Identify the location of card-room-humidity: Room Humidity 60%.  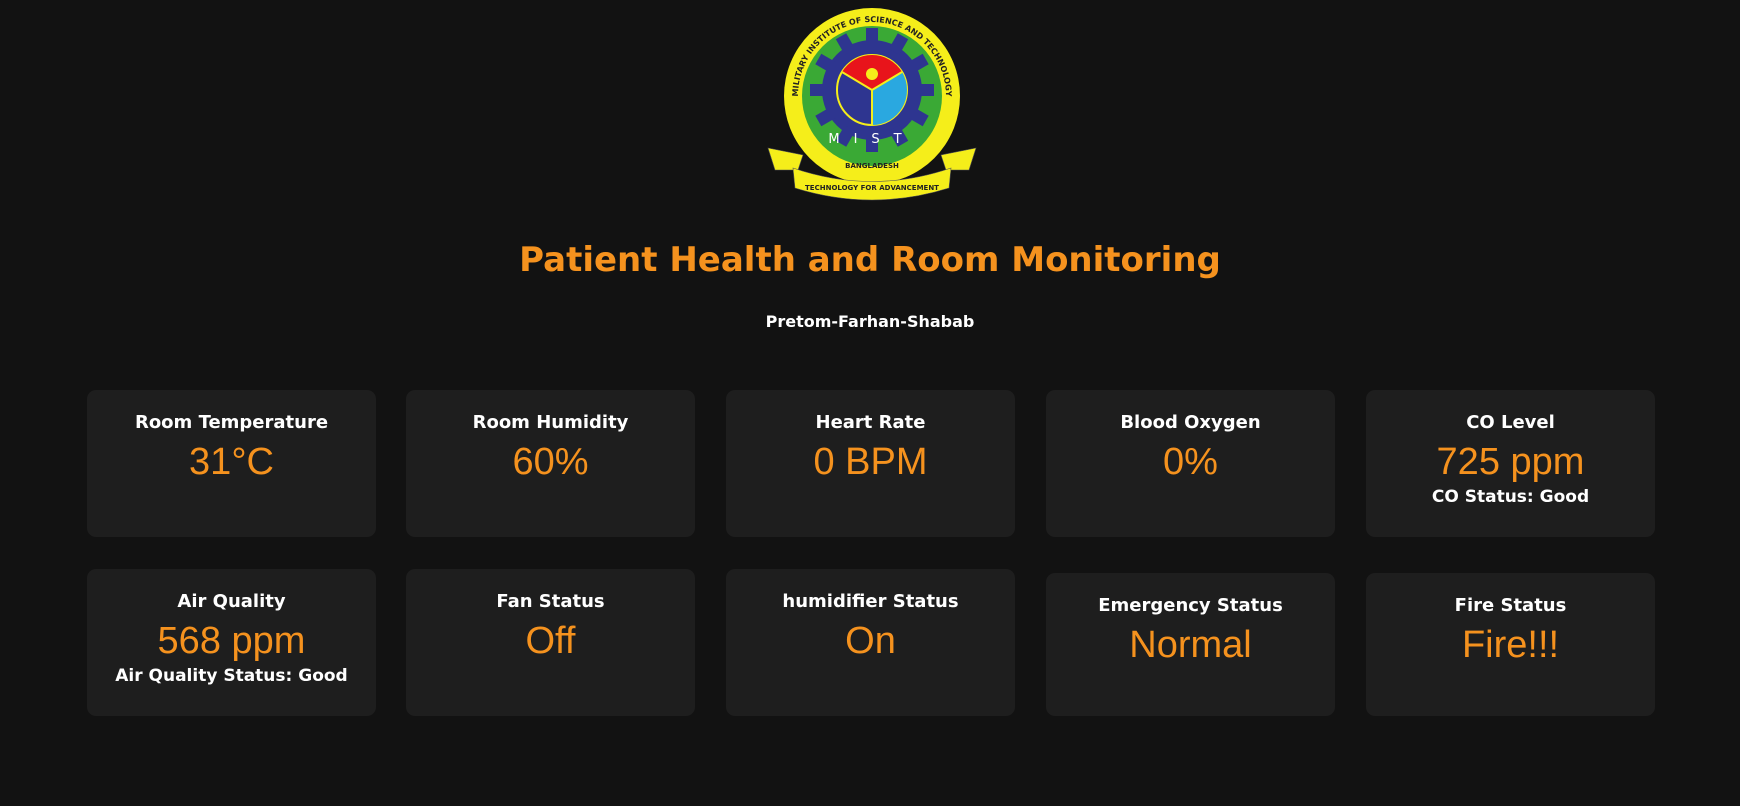
(550, 463).